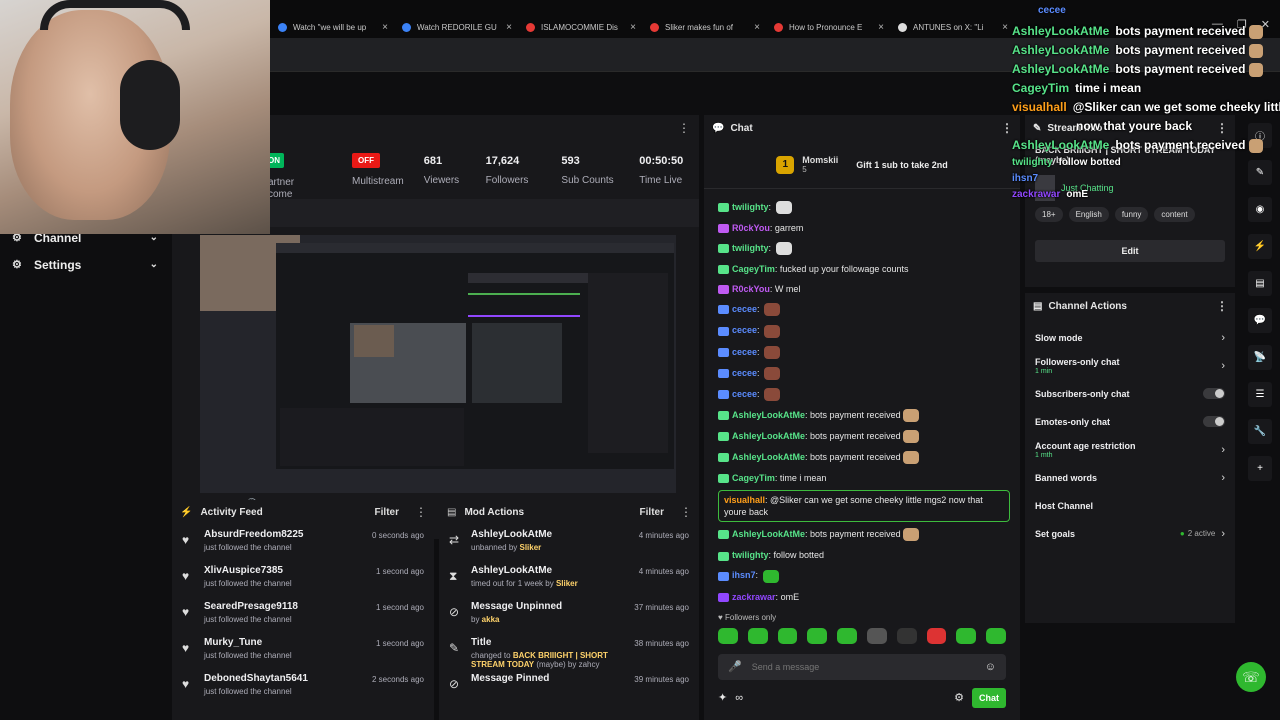 This screenshot has height=720, width=1280. Describe the element at coordinates (864, 289) in the screenshot. I see `chat-message: R0ckYou: W mel` at that location.